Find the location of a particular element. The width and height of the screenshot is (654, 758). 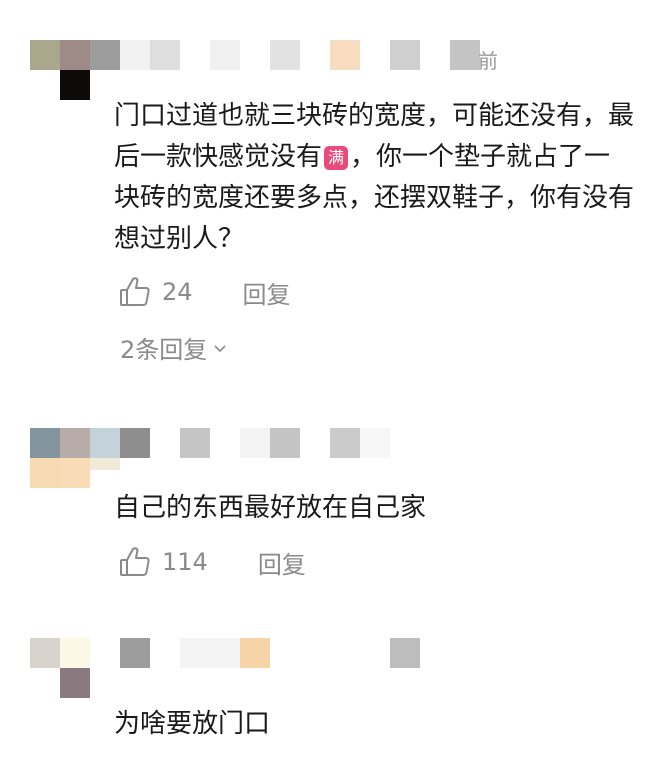

like-count: 24 is located at coordinates (177, 292).